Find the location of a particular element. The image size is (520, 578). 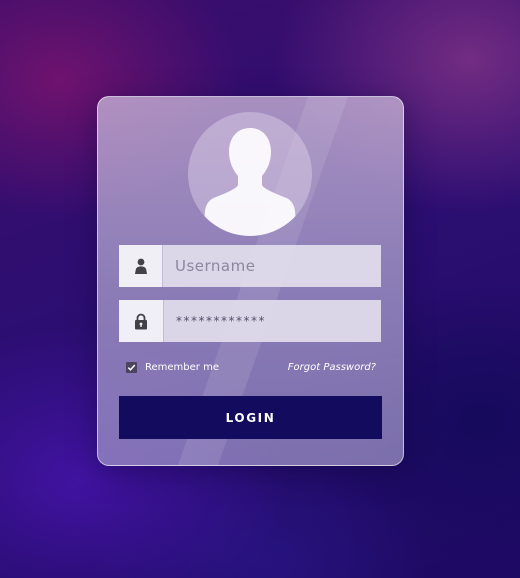

form-options: Remember me Forgot Password? is located at coordinates (251, 367).